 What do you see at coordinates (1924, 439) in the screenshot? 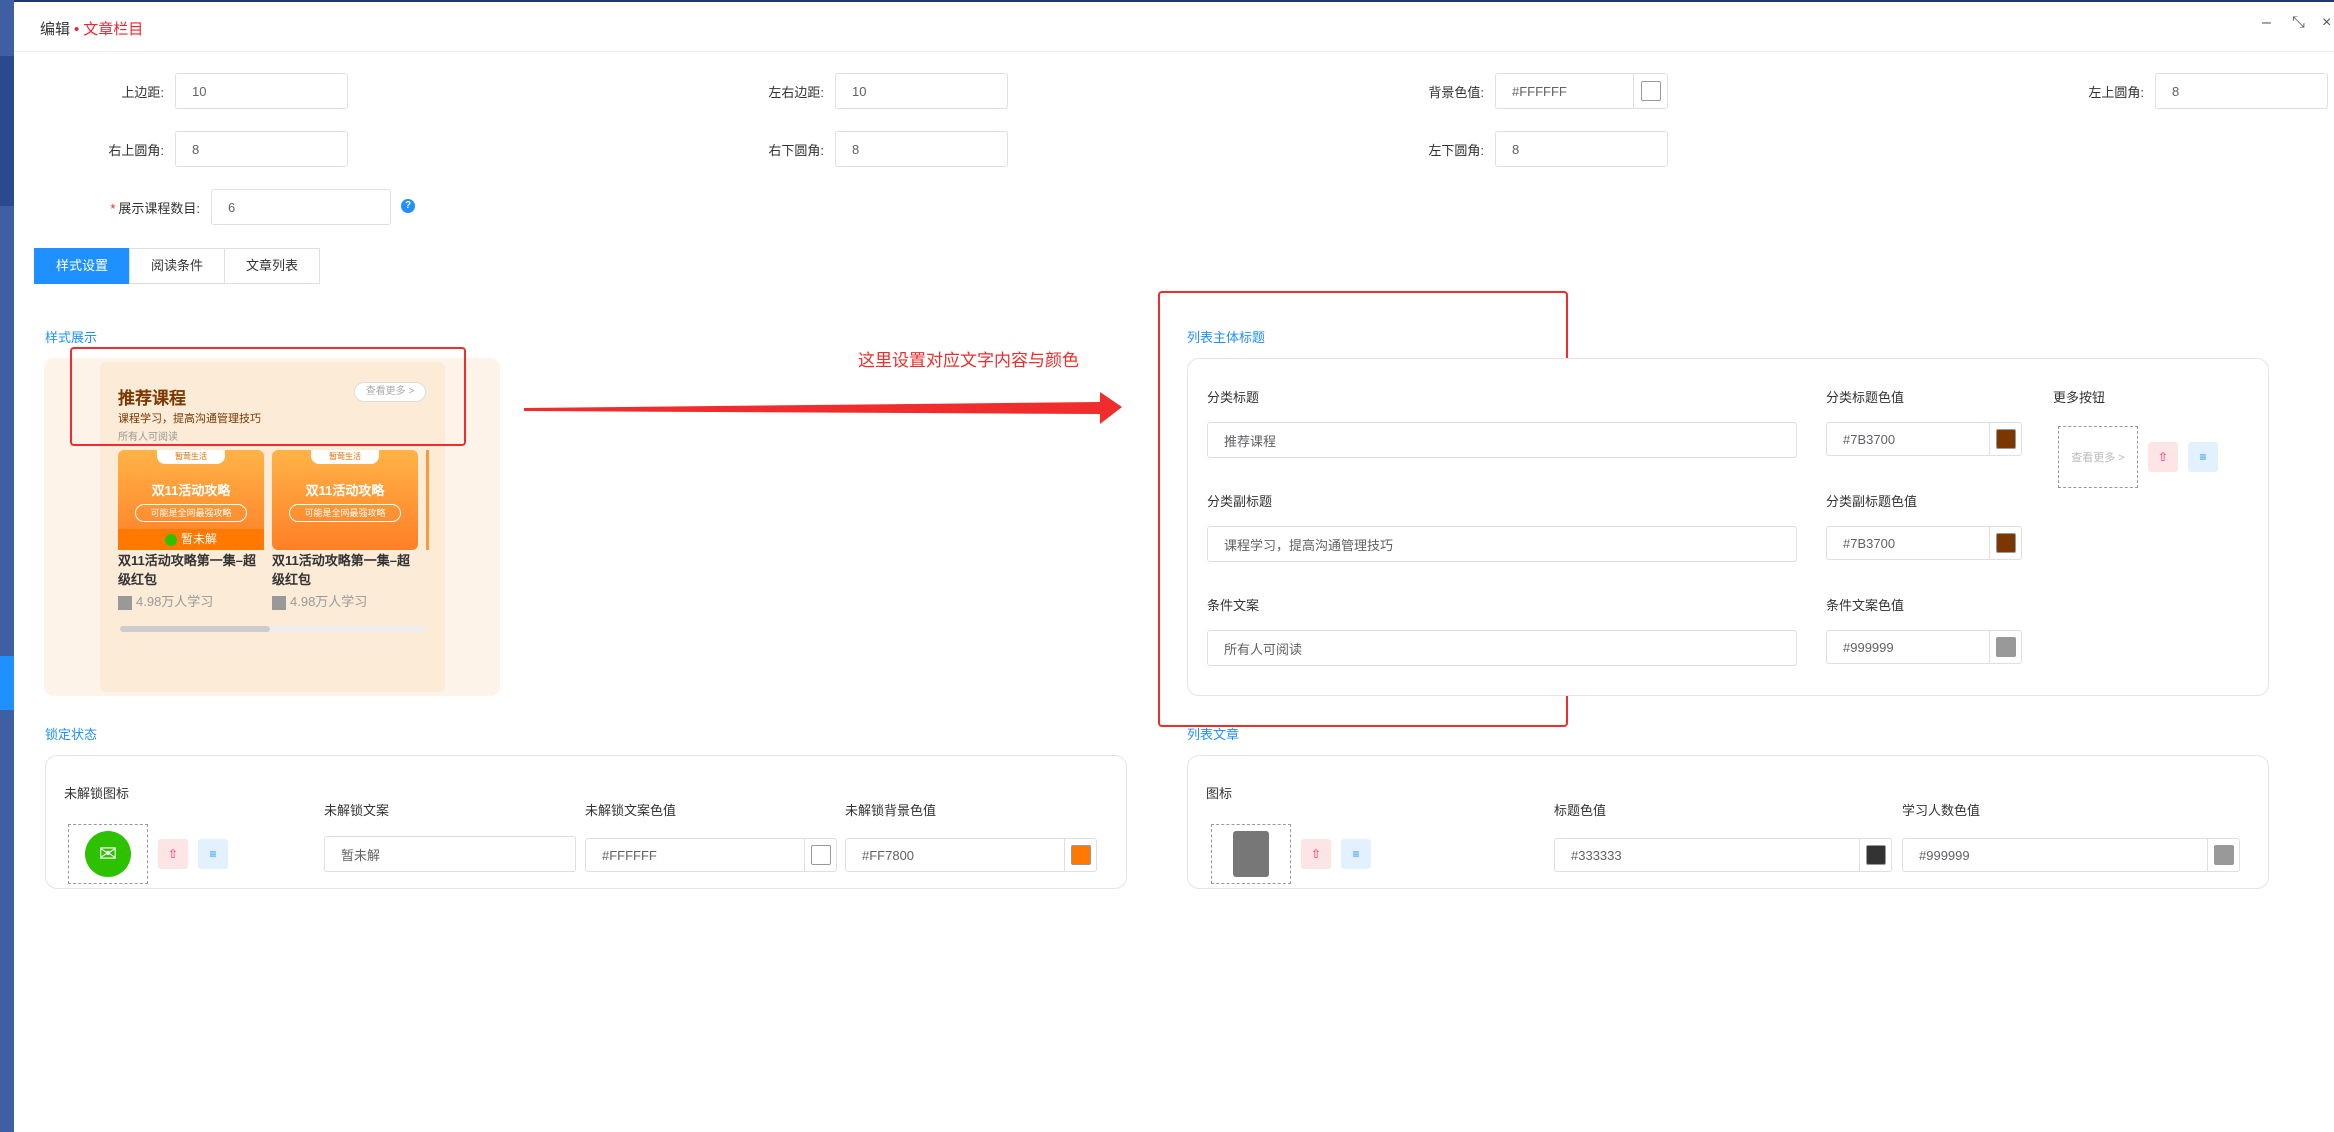
I see `cat-title-color-field: #7B3700` at bounding box center [1924, 439].